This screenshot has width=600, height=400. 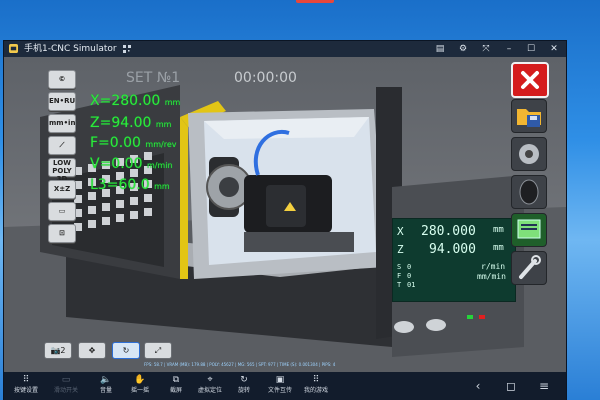 I want to click on rotate-icon: ↻, so click(x=244, y=380).